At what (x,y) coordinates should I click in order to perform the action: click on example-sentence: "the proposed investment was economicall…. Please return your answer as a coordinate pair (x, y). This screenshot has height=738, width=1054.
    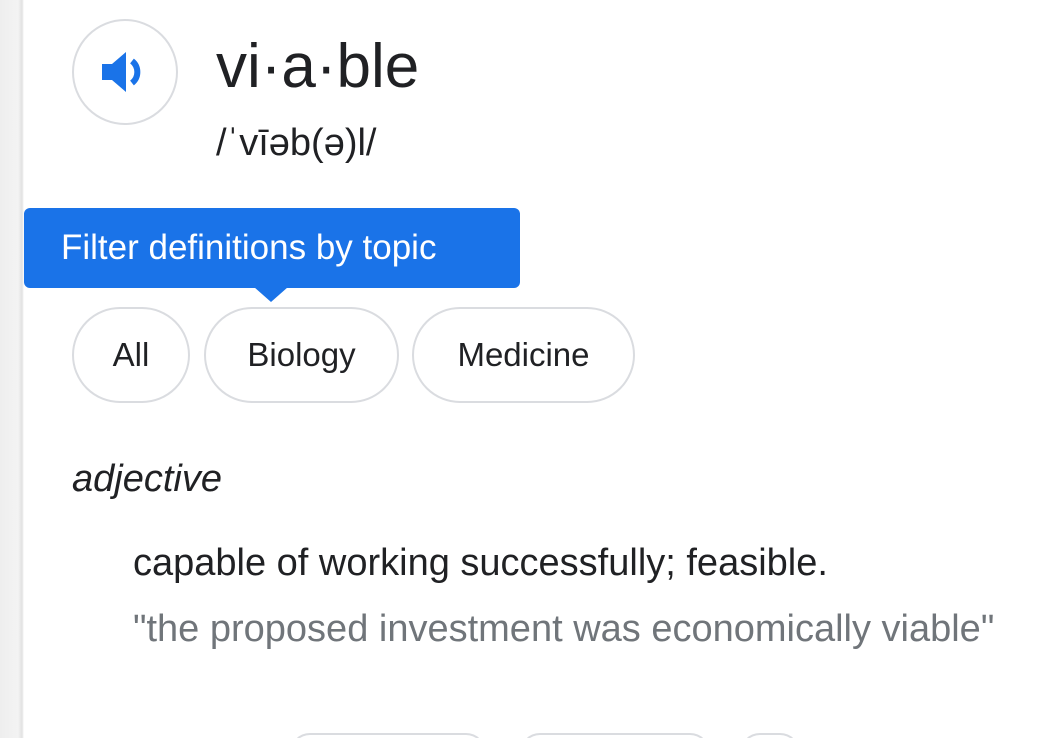
    Looking at the image, I should click on (564, 629).